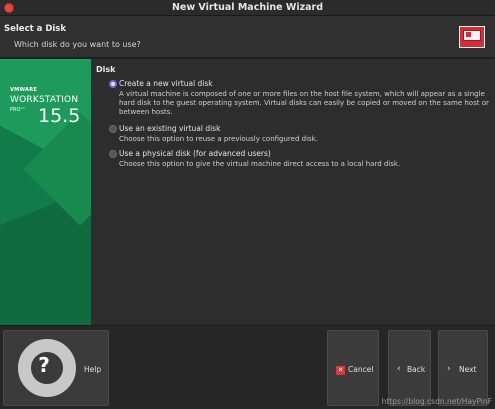 The width and height of the screenshot is (495, 409). I want to click on chevron-left-icon: ‹, so click(399, 369).